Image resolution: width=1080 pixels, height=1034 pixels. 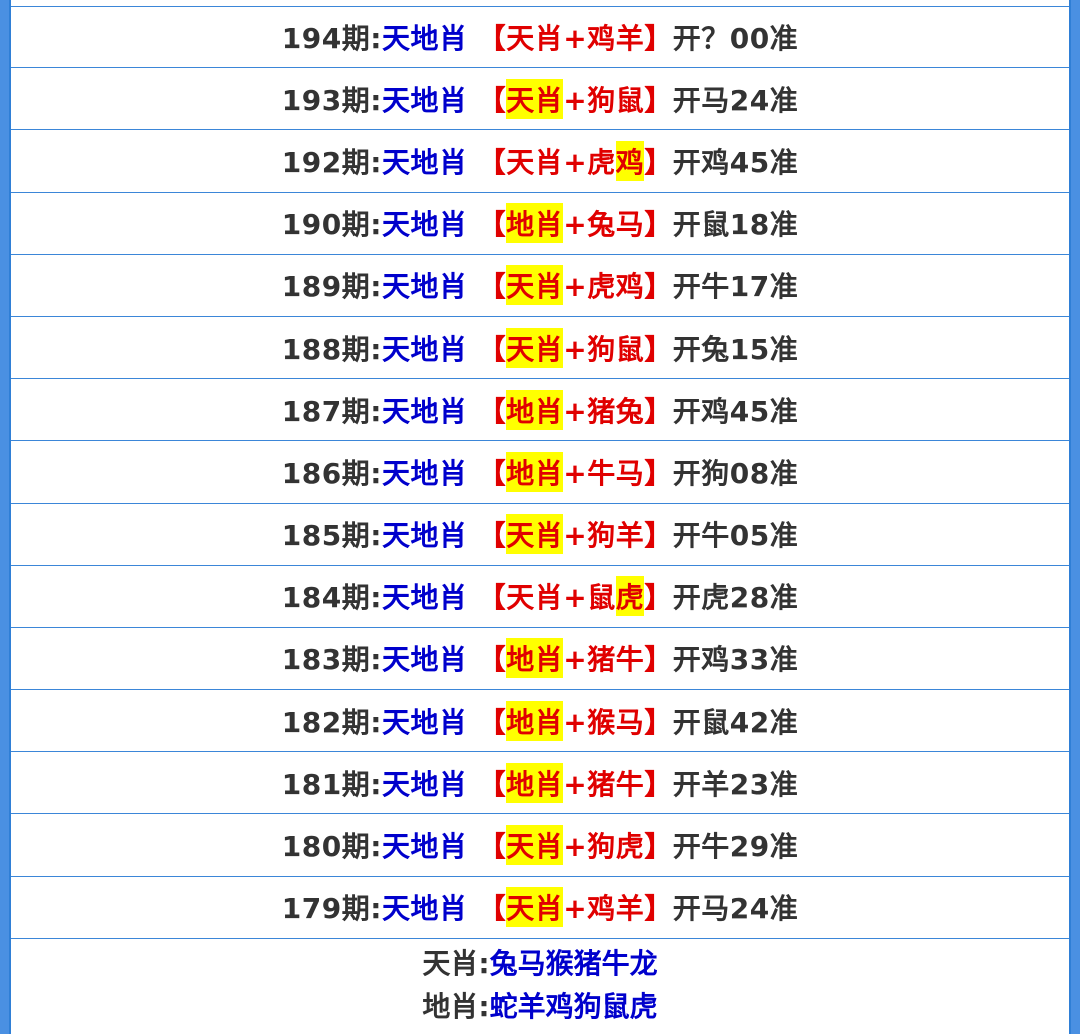 I want to click on period-number: 181期:, so click(x=331, y=784).